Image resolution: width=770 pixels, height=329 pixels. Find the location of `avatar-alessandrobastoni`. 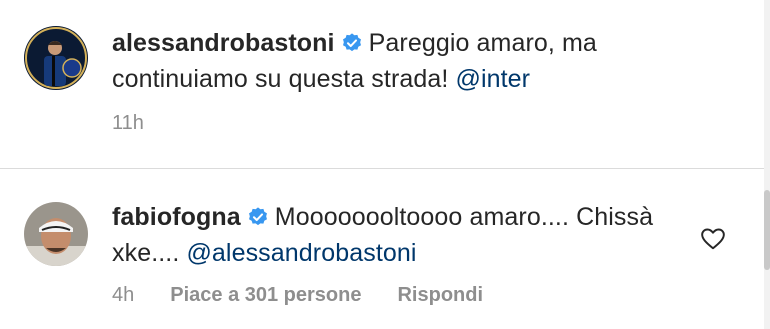

avatar-alessandrobastoni is located at coordinates (56, 58).